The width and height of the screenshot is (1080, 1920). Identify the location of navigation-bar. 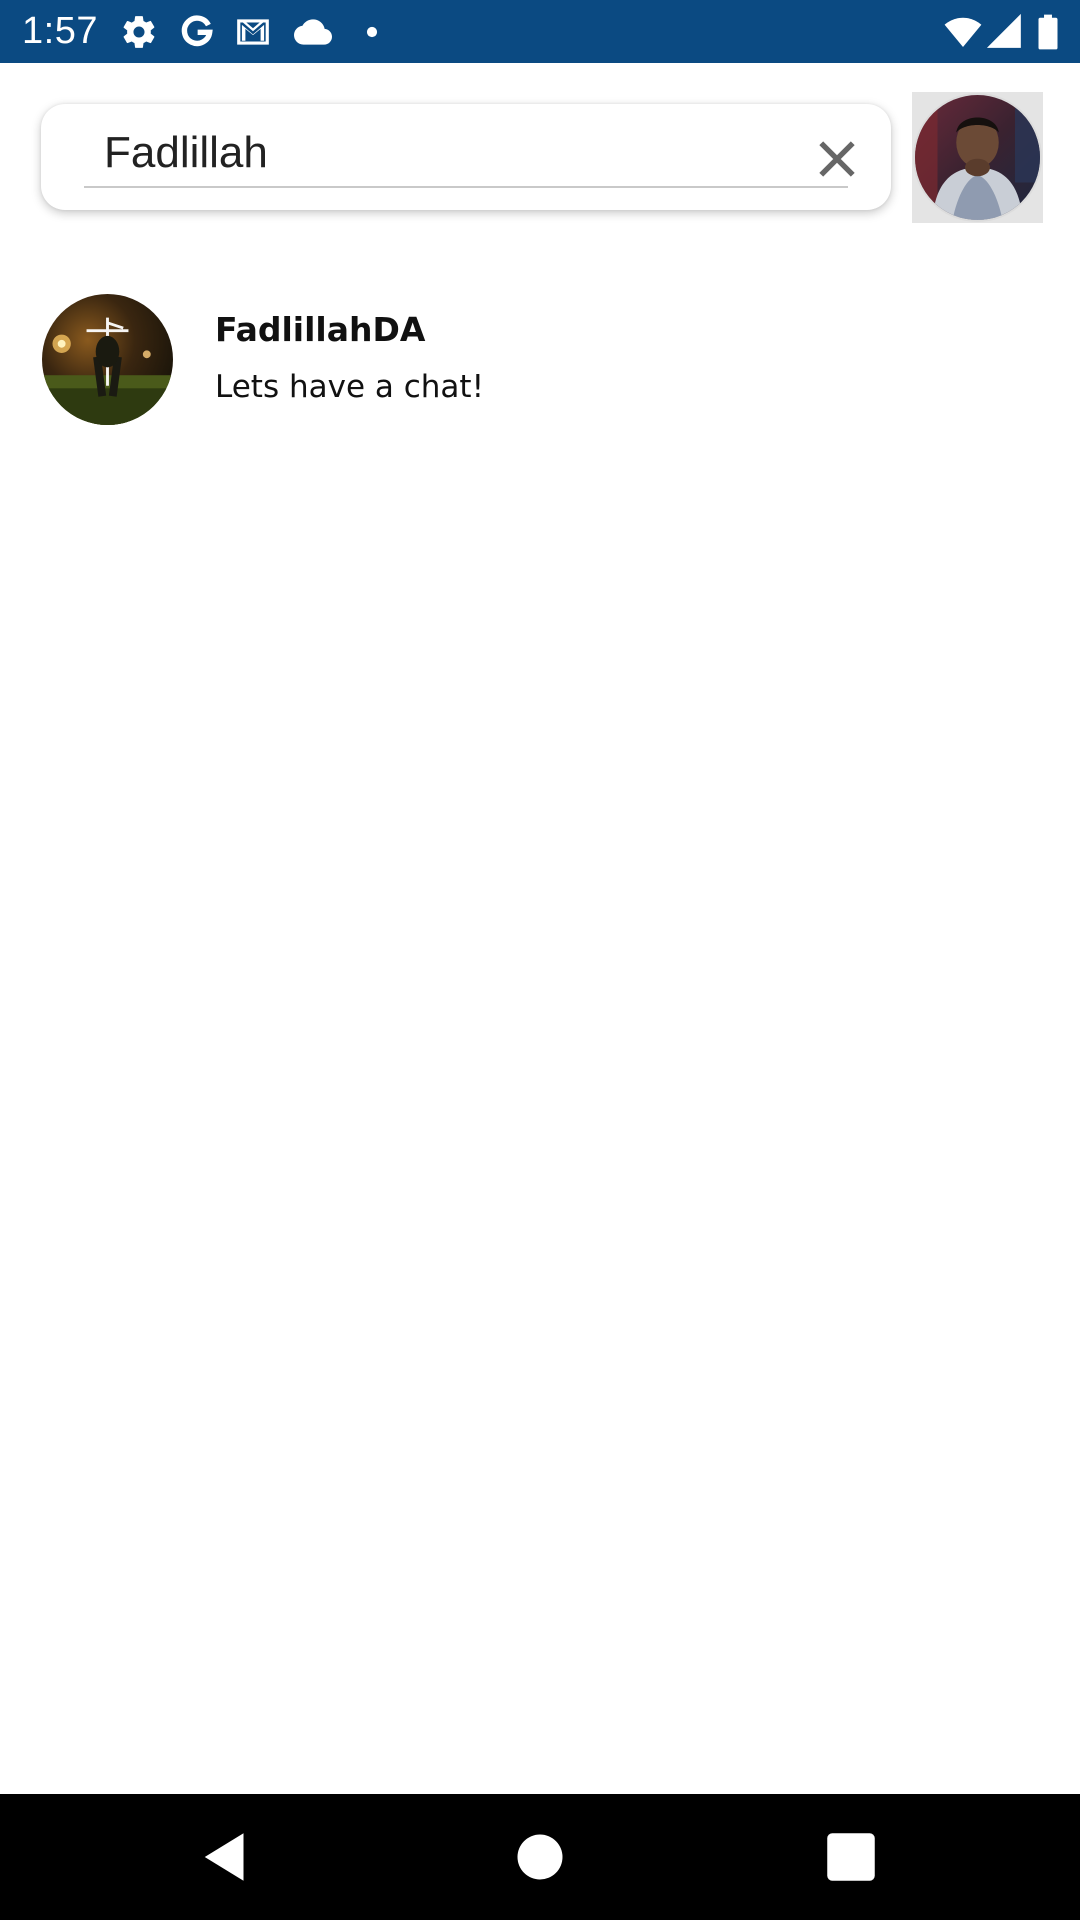
(540, 1857).